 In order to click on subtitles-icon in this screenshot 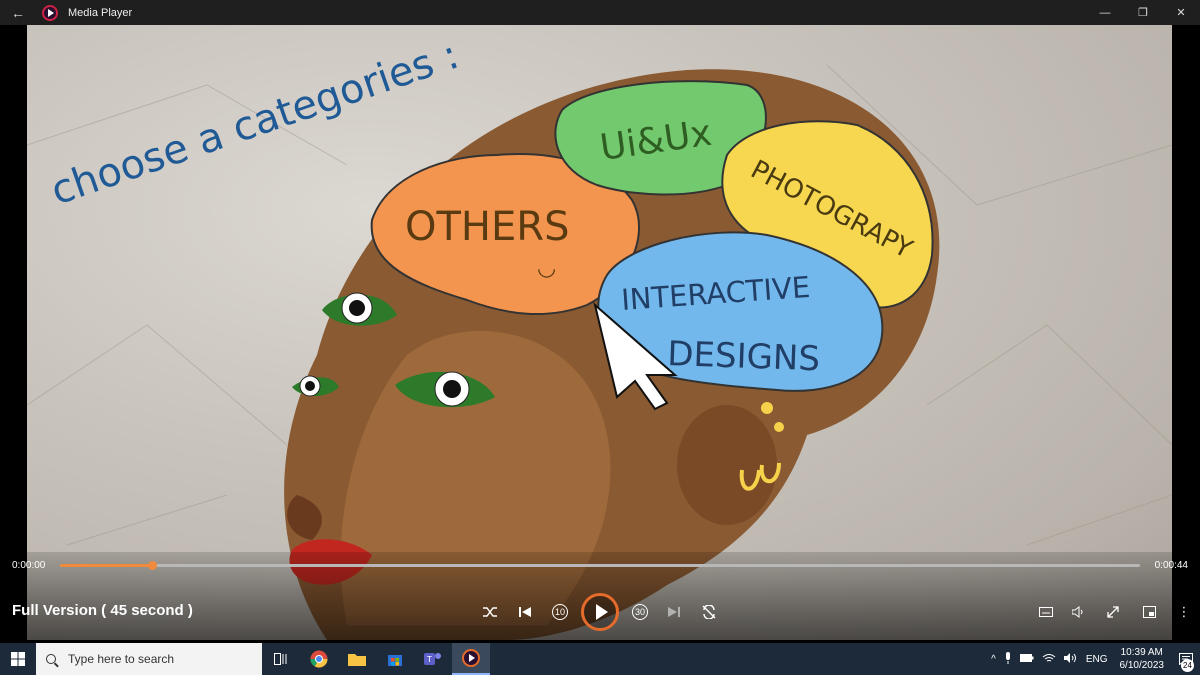, I will do `click(1046, 612)`.